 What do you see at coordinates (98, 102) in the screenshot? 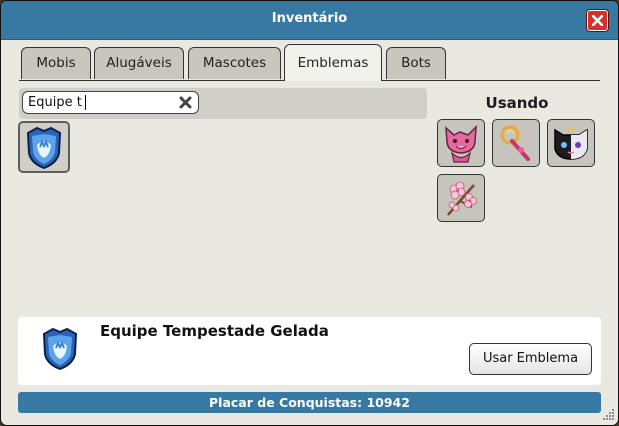
I see `search-input` at bounding box center [98, 102].